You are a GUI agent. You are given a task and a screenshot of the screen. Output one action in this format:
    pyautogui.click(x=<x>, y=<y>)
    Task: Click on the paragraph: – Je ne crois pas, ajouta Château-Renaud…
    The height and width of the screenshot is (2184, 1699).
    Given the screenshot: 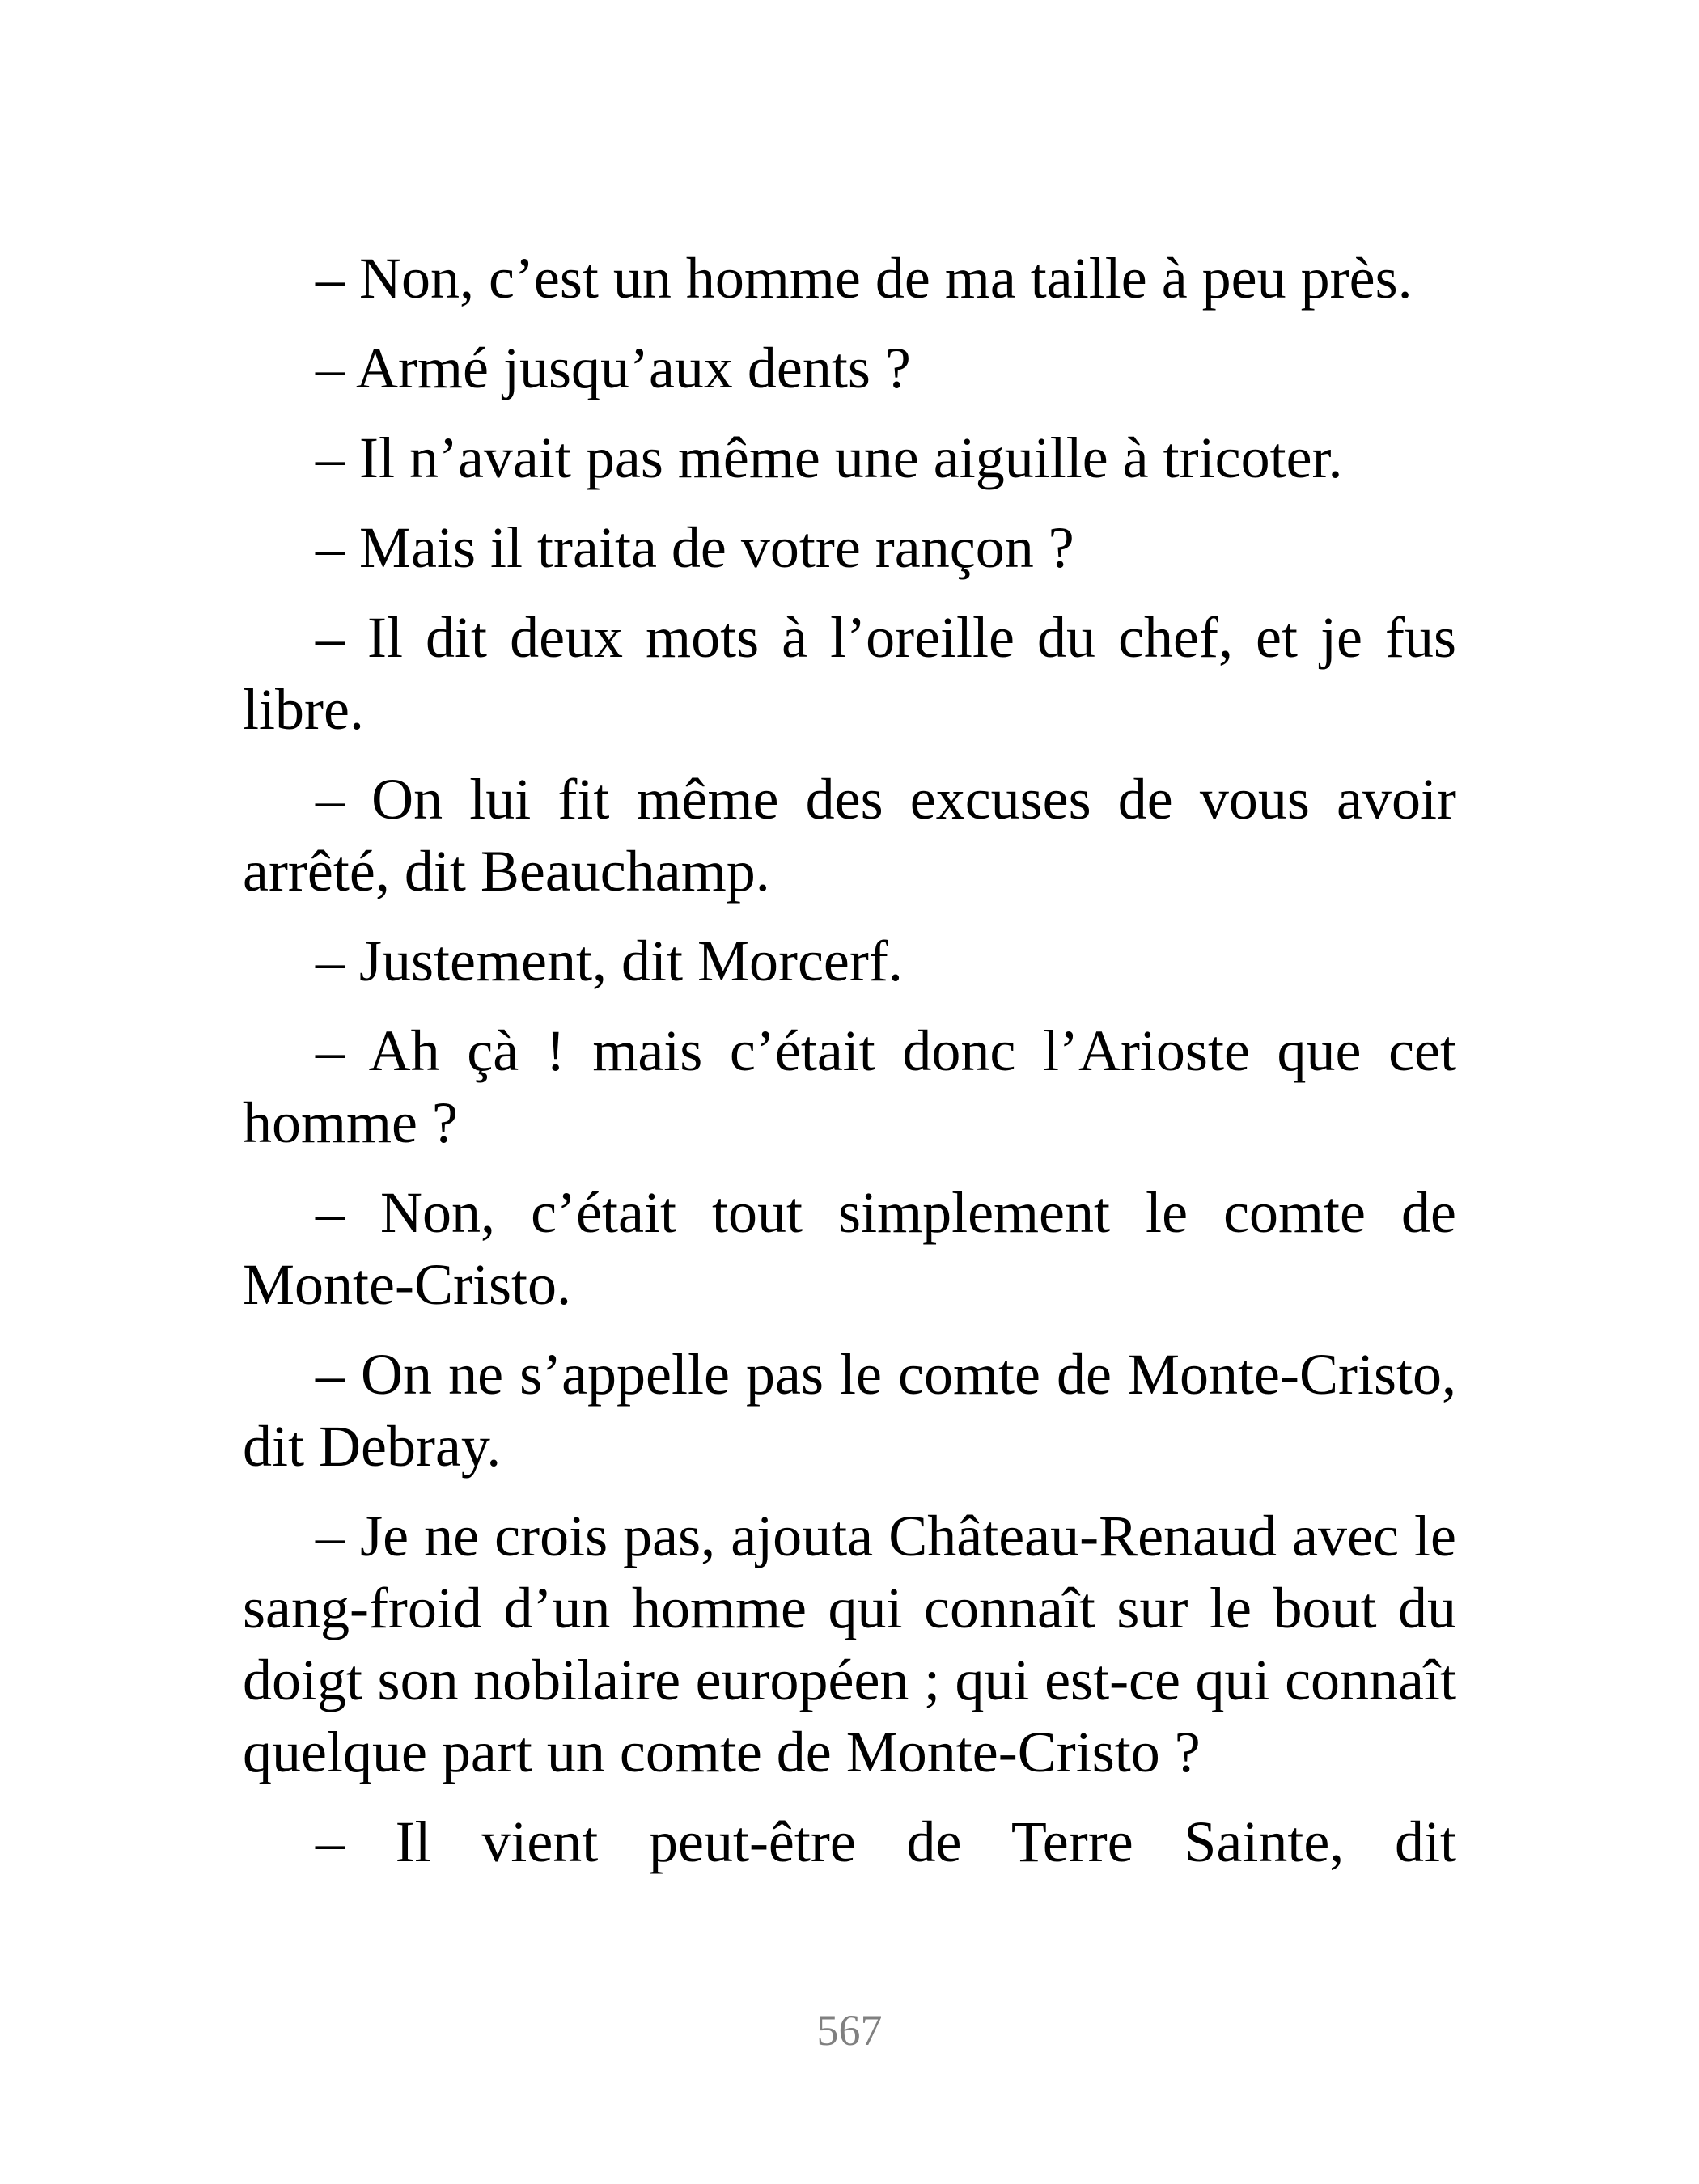 What is the action you would take?
    pyautogui.click(x=849, y=1644)
    